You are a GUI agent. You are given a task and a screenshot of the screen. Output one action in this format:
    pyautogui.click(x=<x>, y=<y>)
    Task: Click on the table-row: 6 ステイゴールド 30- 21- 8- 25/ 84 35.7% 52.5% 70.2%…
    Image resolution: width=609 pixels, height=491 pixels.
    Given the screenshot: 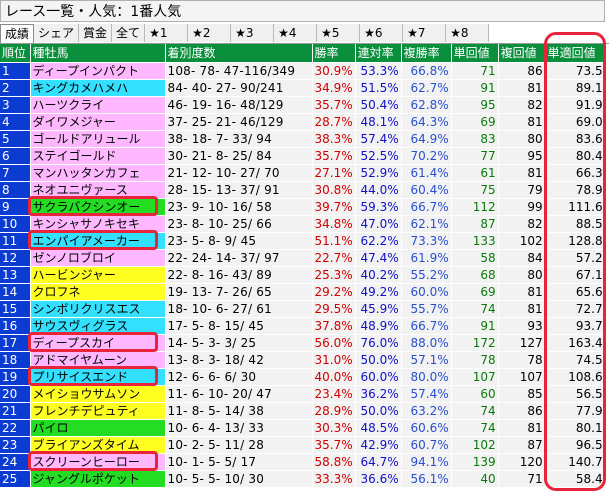 What is the action you would take?
    pyautogui.click(x=303, y=156)
    